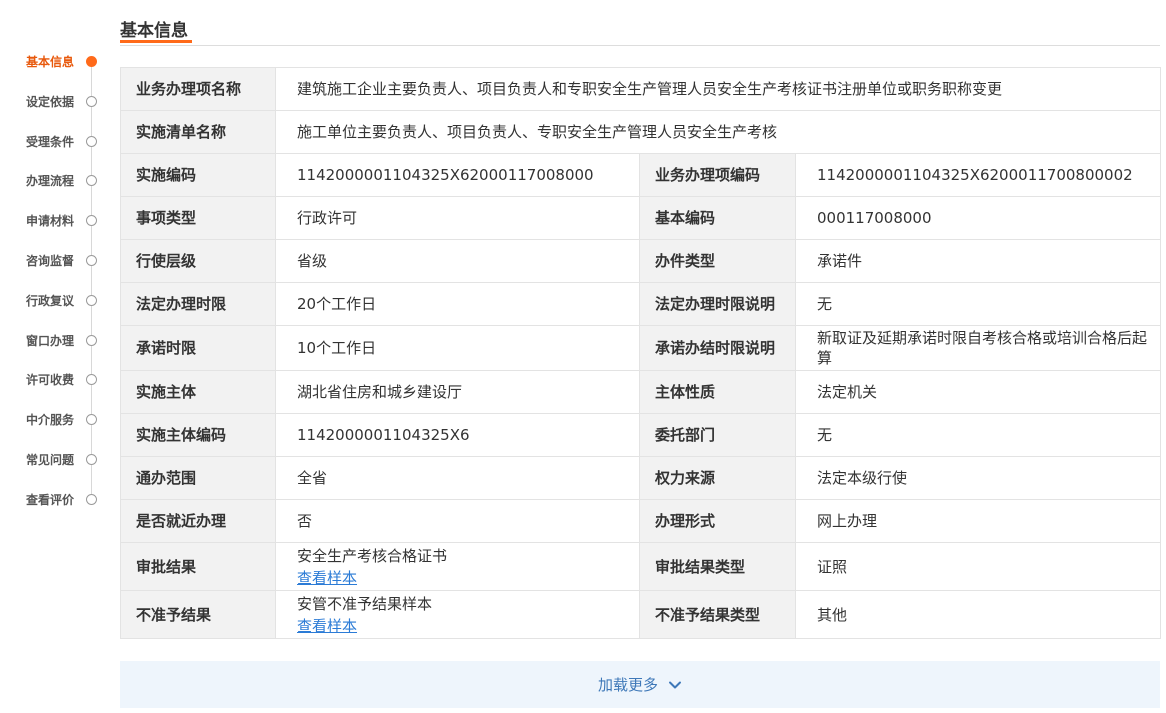 This screenshot has height=713, width=1166. What do you see at coordinates (457, 261) in the screenshot?
I see `exercise-level-value: 省级` at bounding box center [457, 261].